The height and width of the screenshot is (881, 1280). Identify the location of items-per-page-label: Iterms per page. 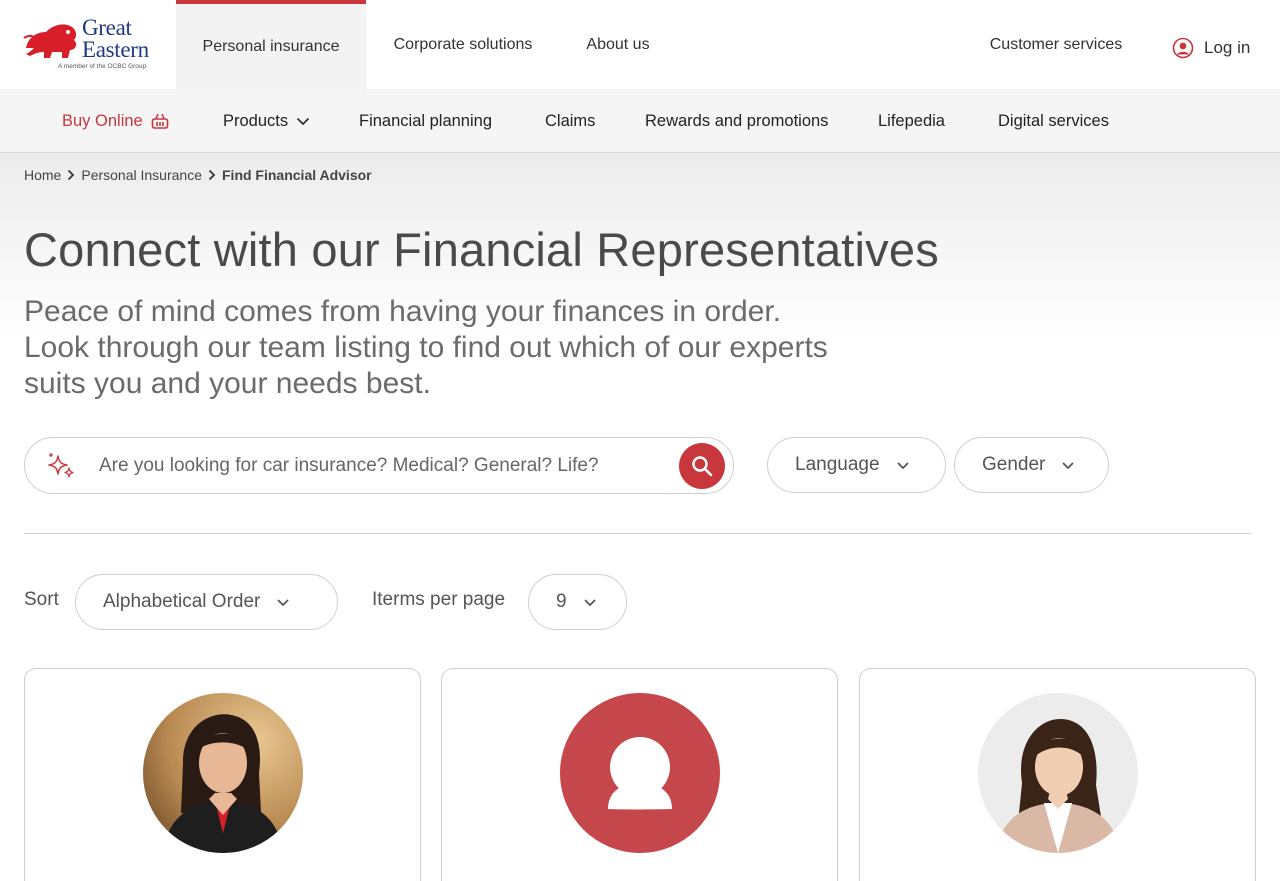
(439, 599).